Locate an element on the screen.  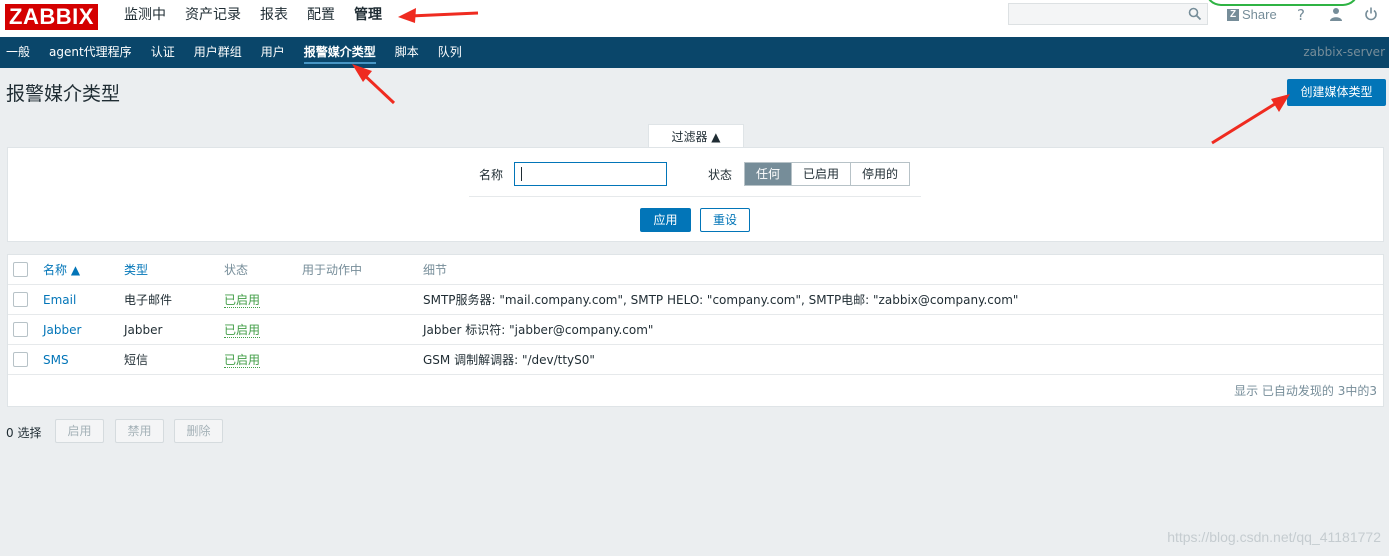
top-bar: ZABBIX 监测中 资产记录 报表 配置 管理 Z Share ? is located at coordinates (694, 18).